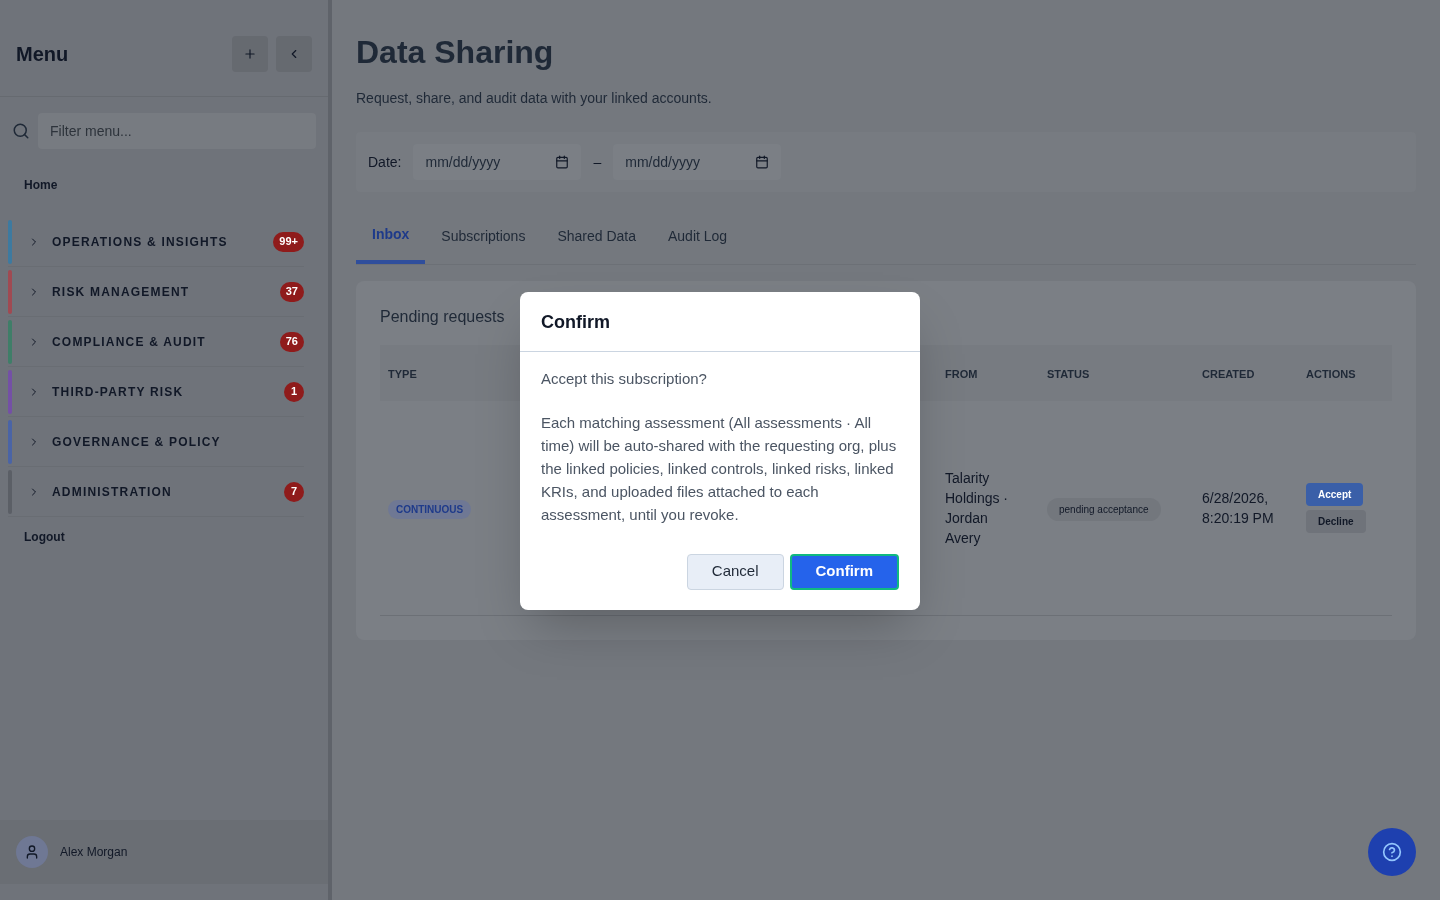 This screenshot has width=1440, height=900. Describe the element at coordinates (735, 571) in the screenshot. I see `cancel-button: Cancel` at that location.